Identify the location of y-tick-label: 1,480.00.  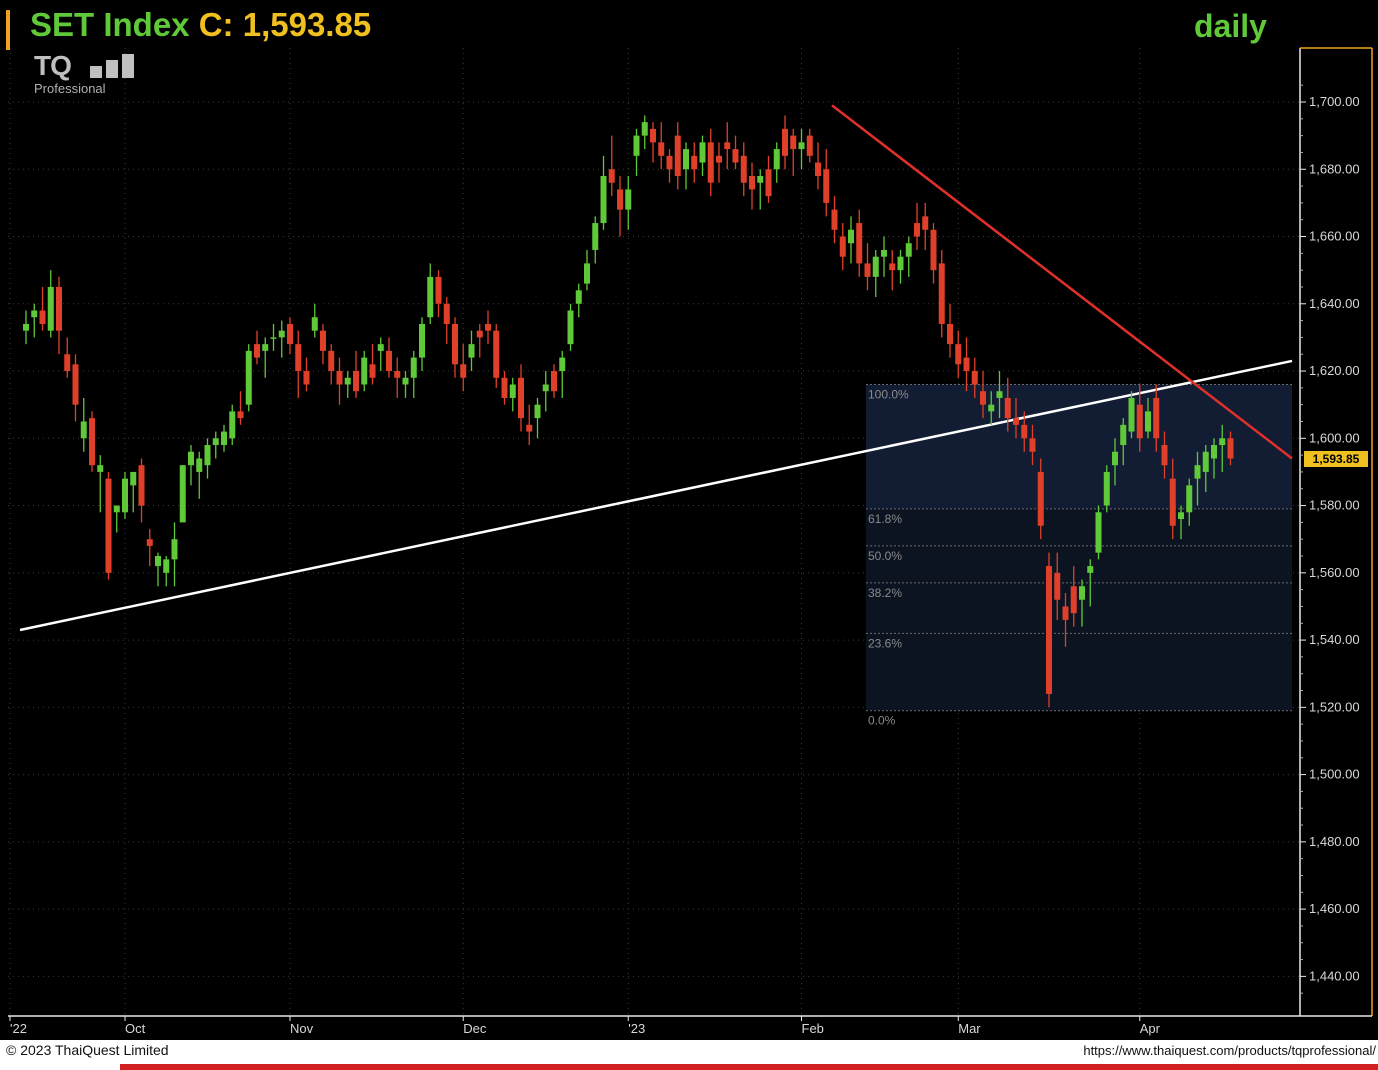
(1334, 841).